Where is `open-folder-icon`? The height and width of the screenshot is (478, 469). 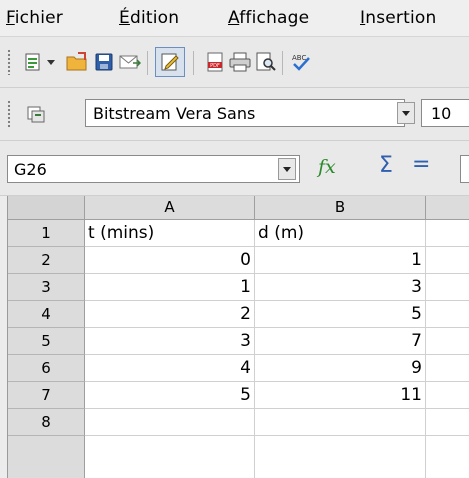 open-folder-icon is located at coordinates (77, 62).